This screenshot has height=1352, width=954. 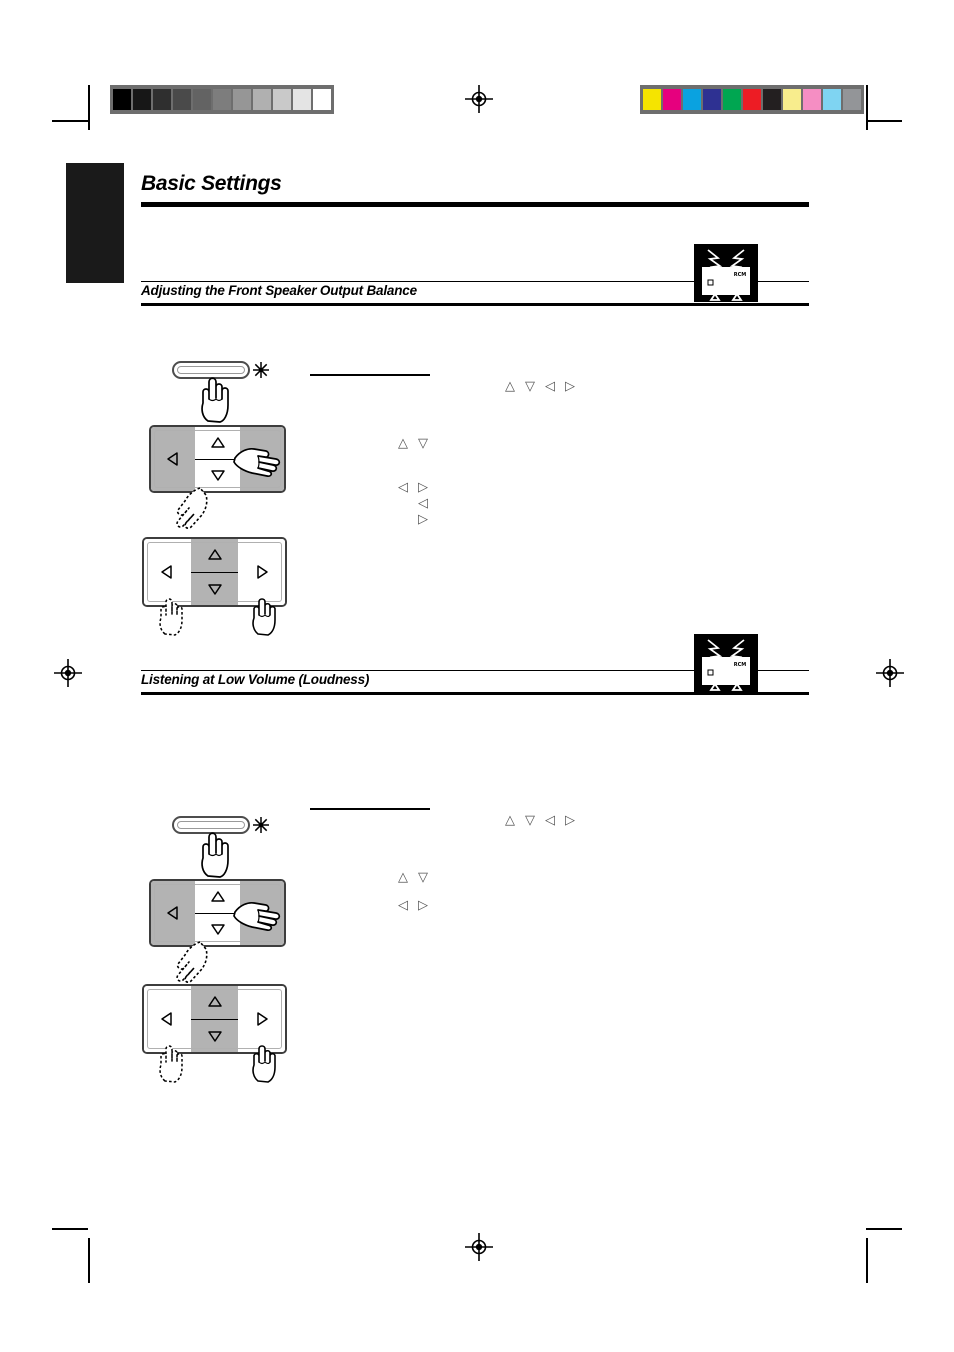 I want to click on s1b-dpad-up-button, so click(x=214, y=556).